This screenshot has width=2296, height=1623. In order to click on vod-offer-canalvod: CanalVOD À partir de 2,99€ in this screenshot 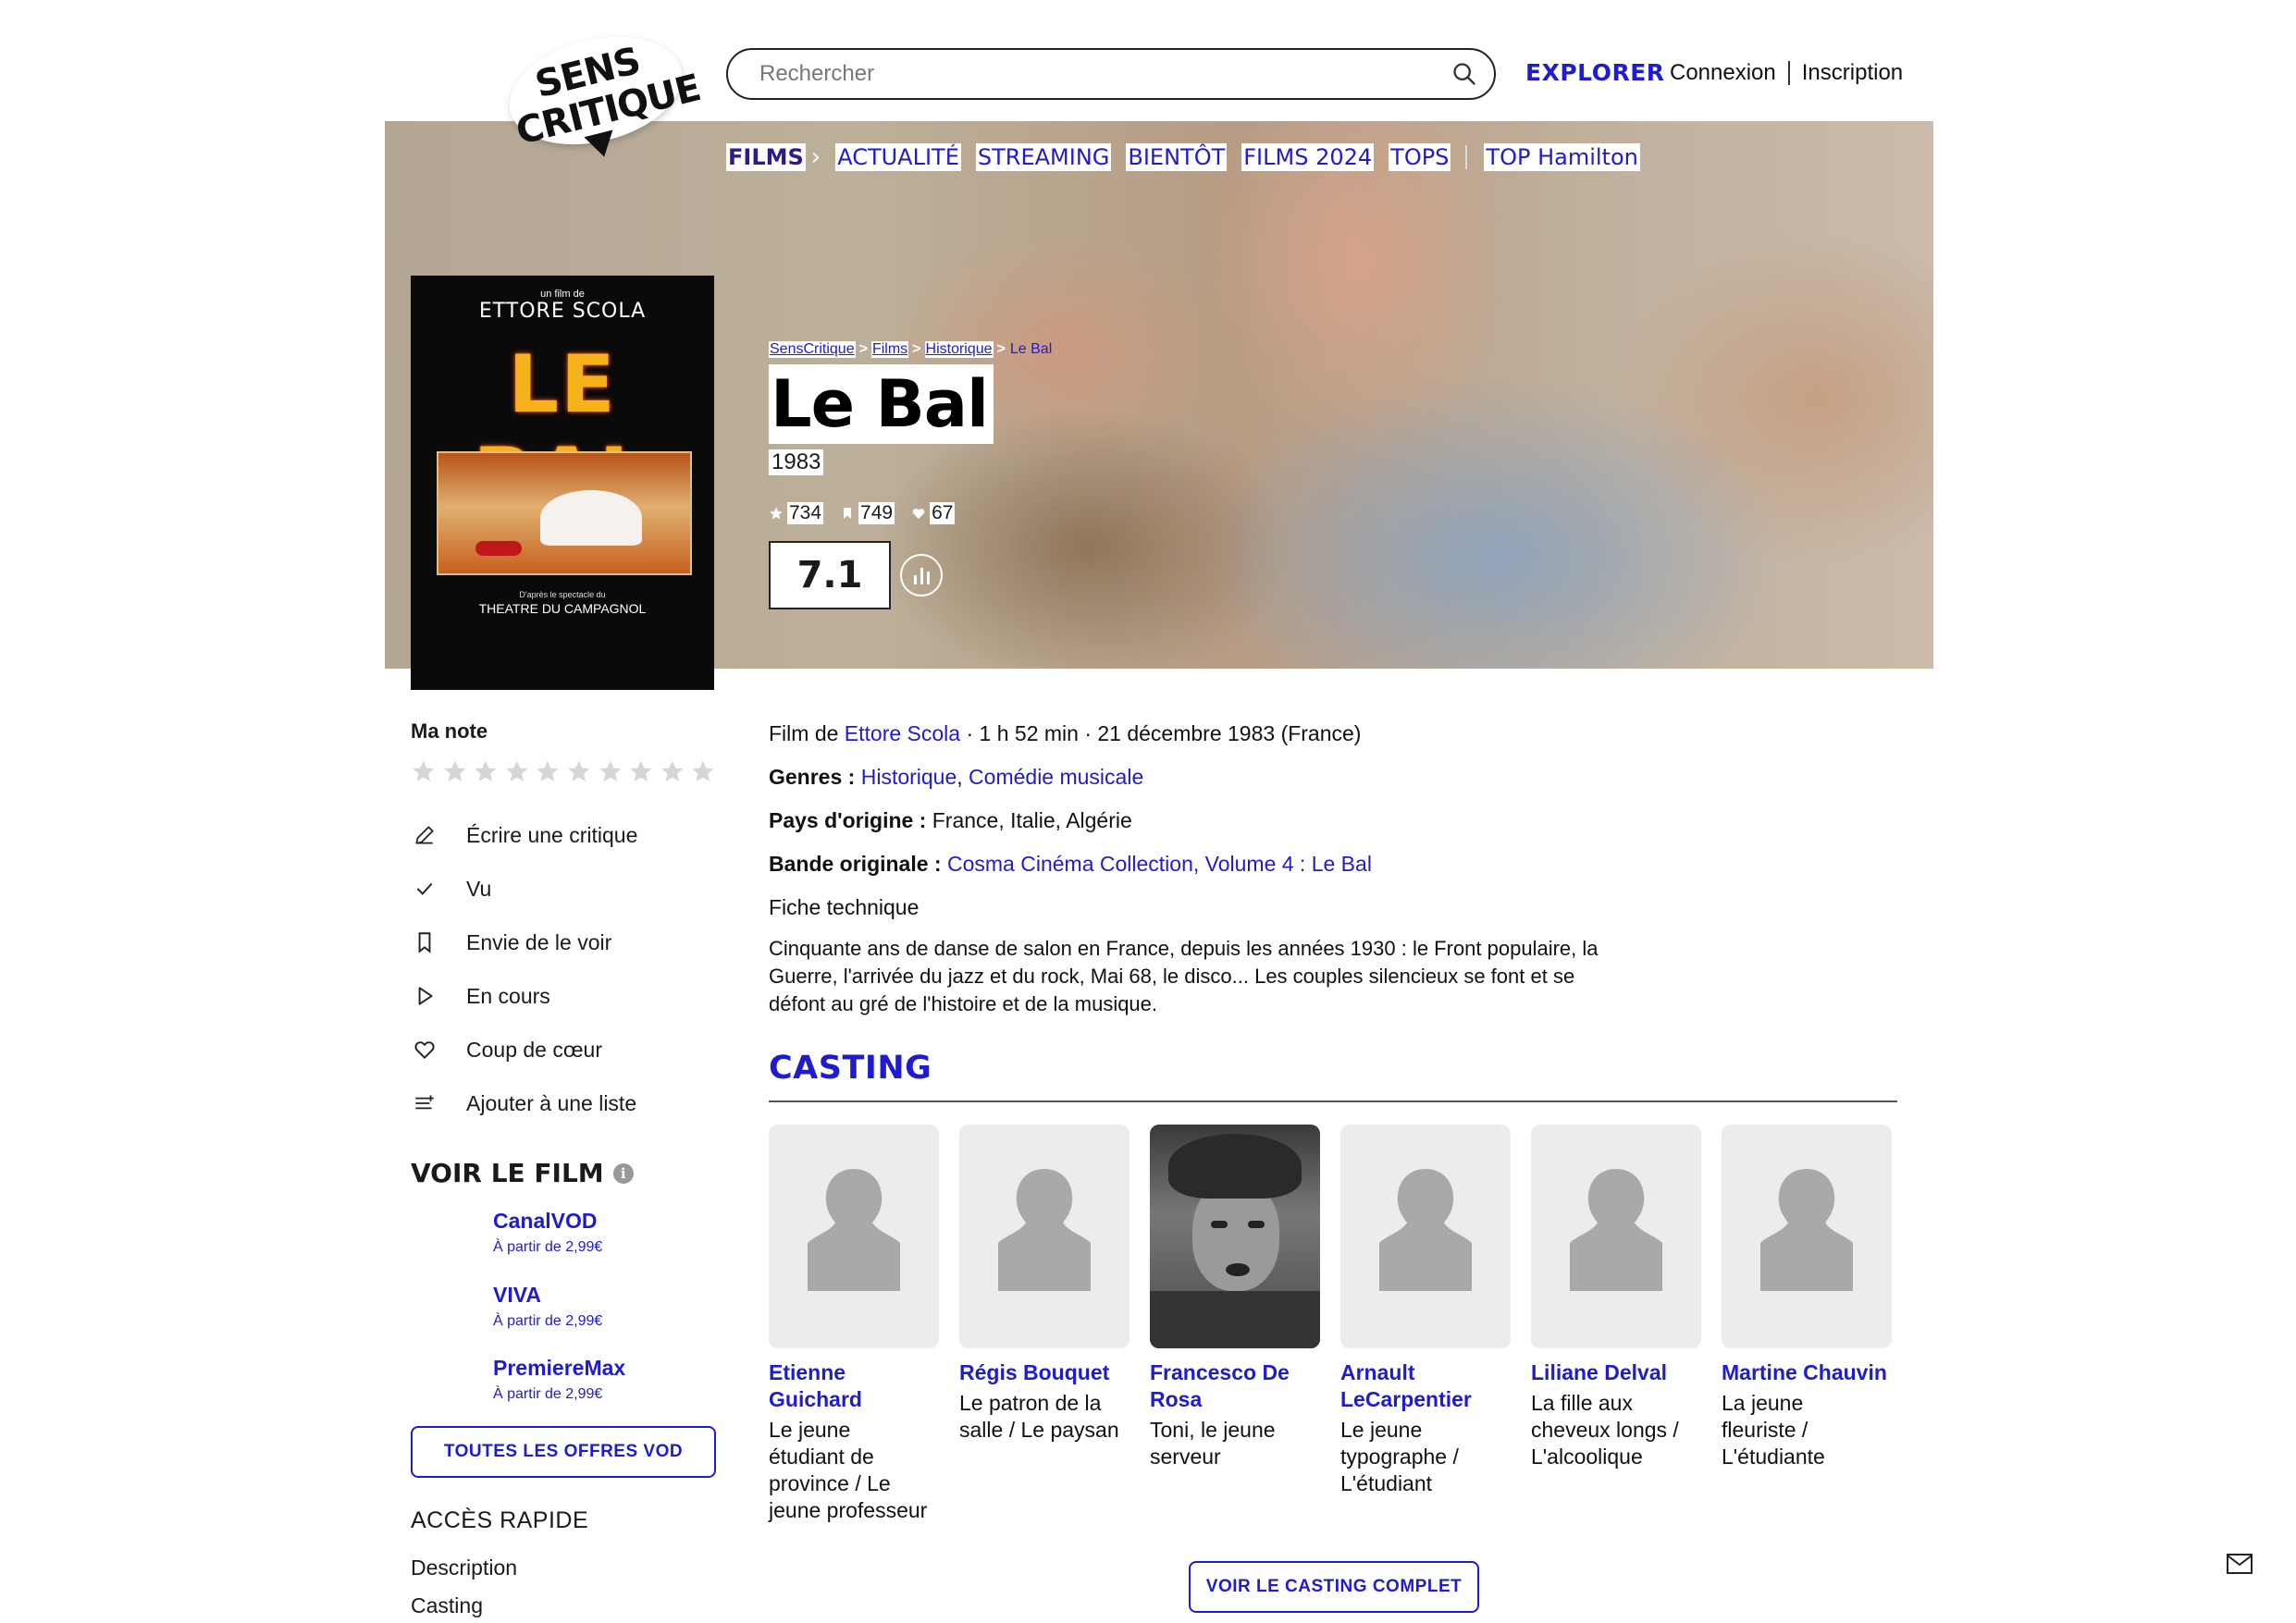, I will do `click(613, 1232)`.